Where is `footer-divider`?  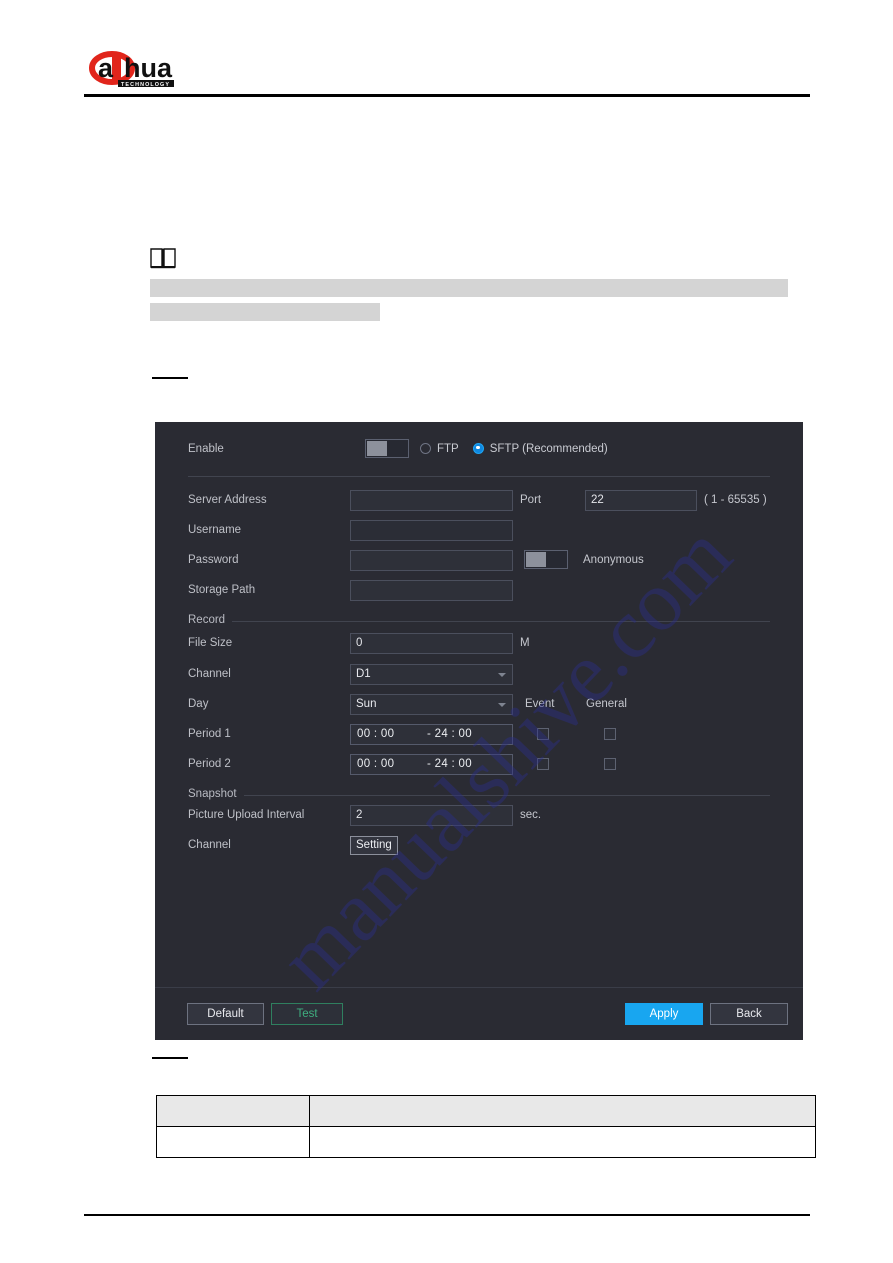 footer-divider is located at coordinates (447, 1215).